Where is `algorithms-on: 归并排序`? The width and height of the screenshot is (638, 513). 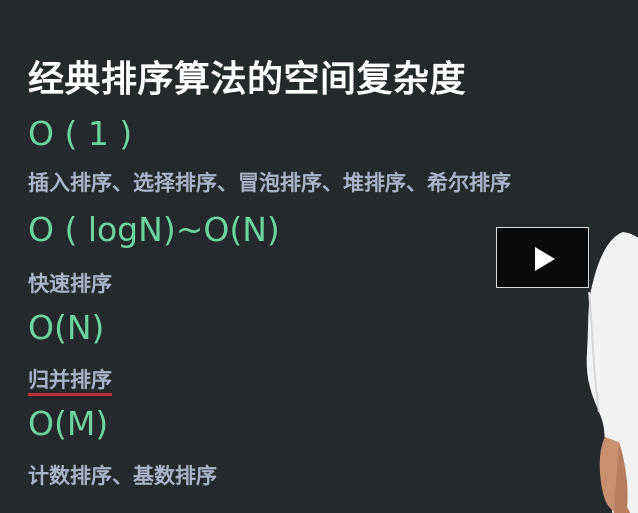
algorithms-on: 归并排序 is located at coordinates (70, 380).